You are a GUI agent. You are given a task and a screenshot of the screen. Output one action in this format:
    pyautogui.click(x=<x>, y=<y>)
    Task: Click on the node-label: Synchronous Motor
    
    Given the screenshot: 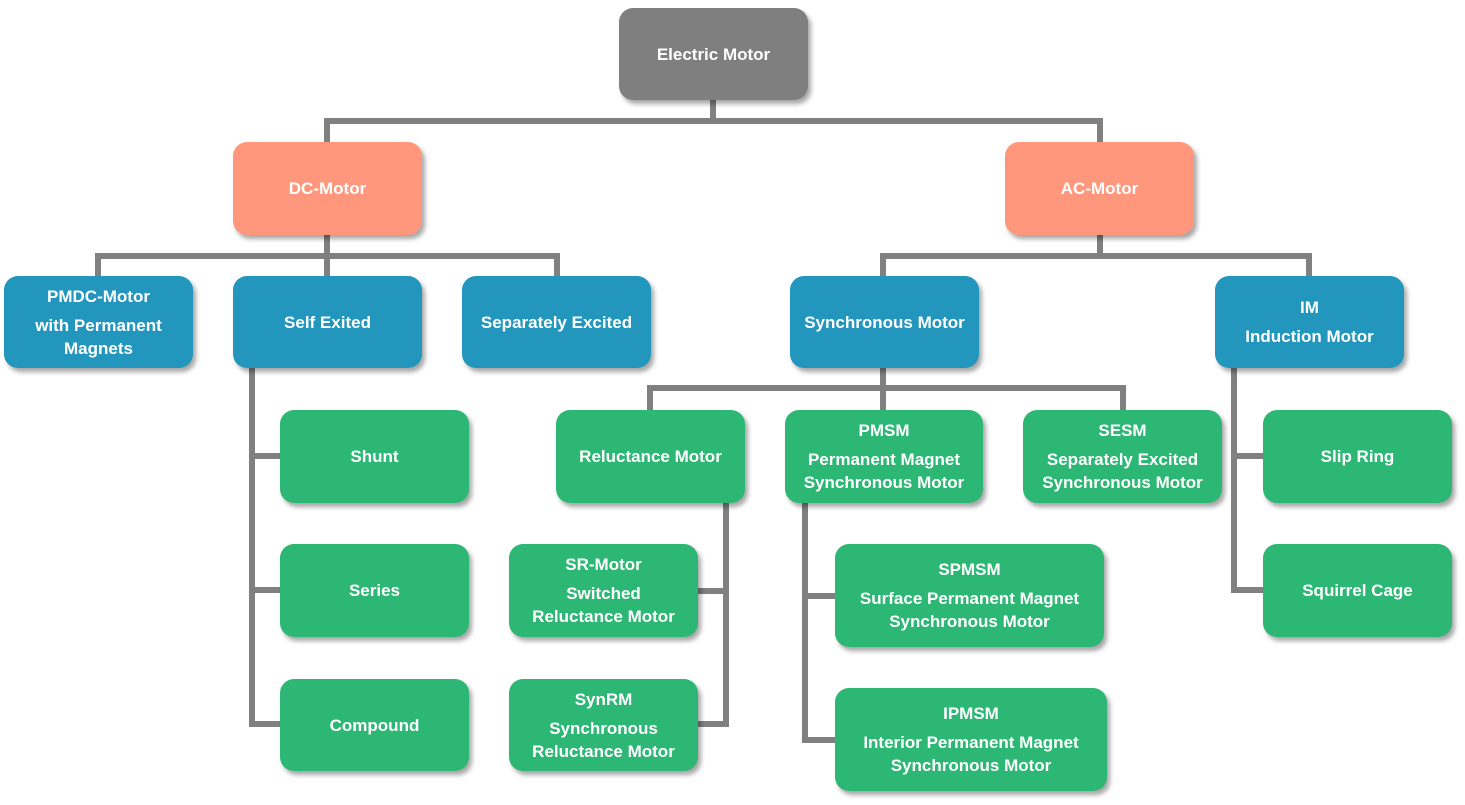 What is the action you would take?
    pyautogui.click(x=884, y=322)
    